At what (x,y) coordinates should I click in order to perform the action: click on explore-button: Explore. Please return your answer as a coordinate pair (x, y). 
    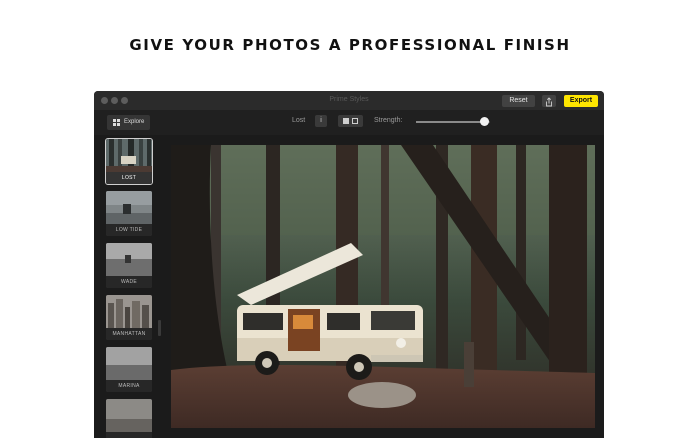
    Looking at the image, I should click on (128, 122).